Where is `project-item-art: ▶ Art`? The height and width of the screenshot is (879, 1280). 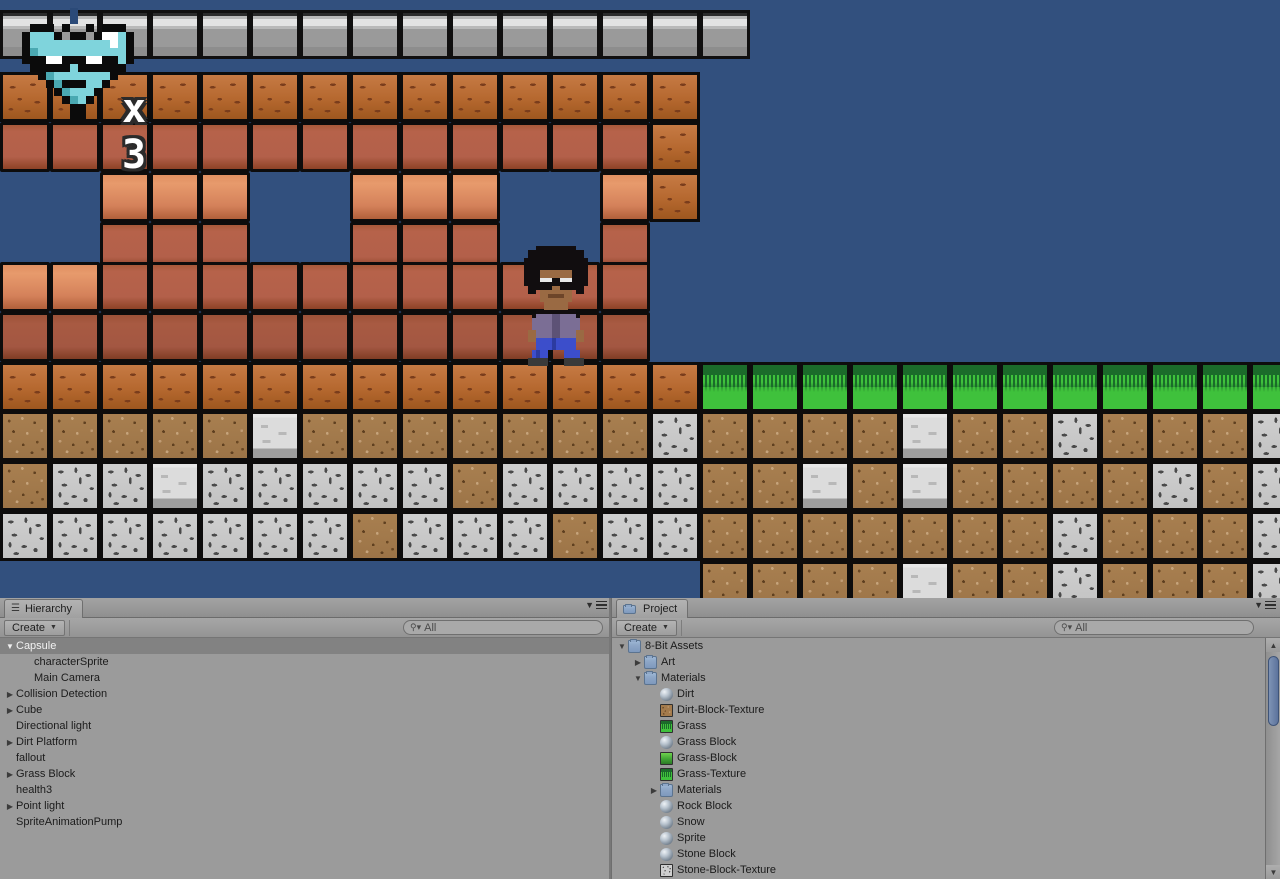
project-item-art: ▶ Art is located at coordinates (938, 662).